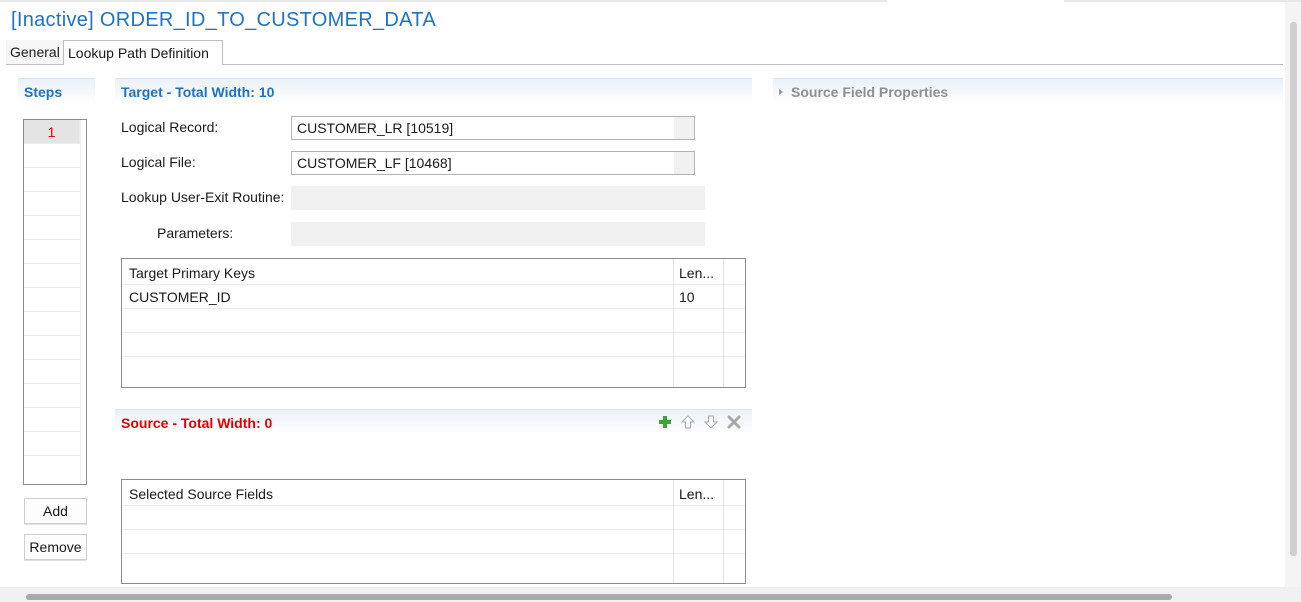  Describe the element at coordinates (599, 597) in the screenshot. I see `horizontal-scrollbar-thumb` at that location.